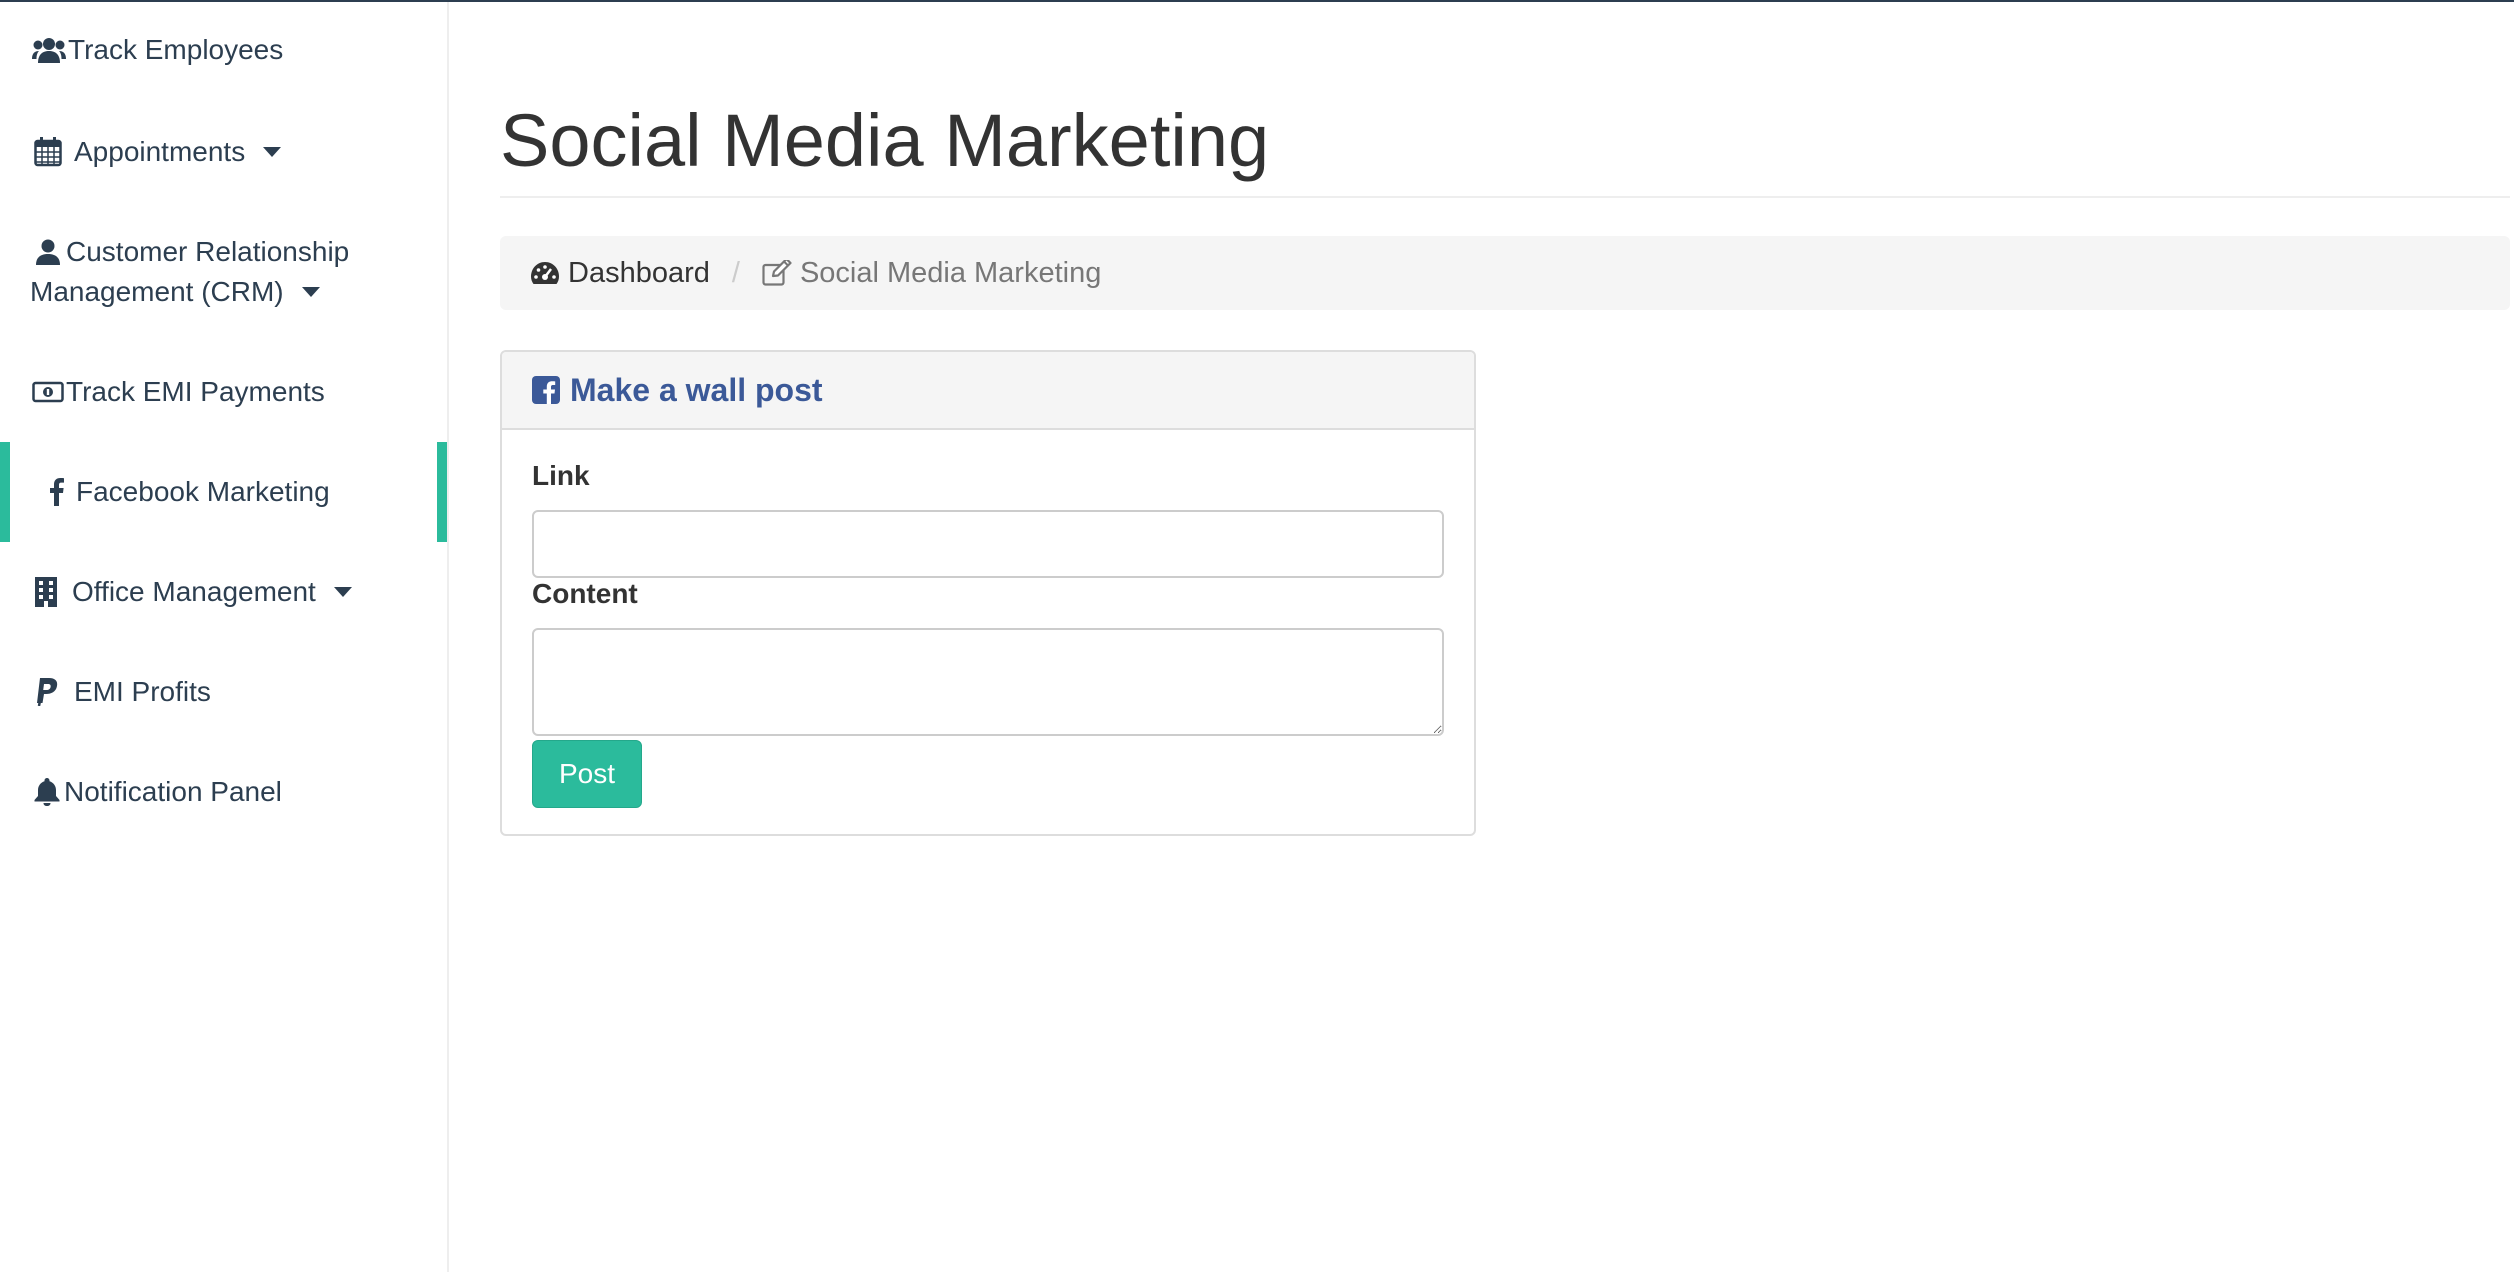  I want to click on money-bill-icon, so click(48, 392).